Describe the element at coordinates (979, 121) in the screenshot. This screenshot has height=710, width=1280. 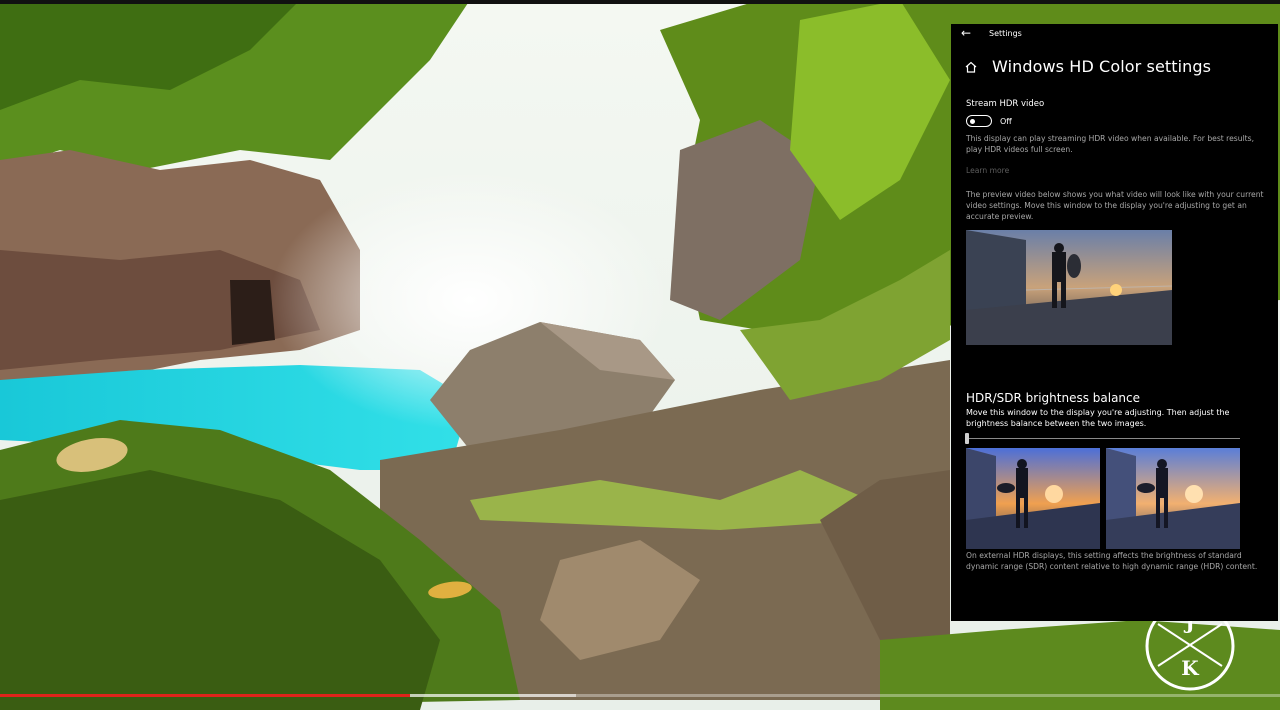
I see `stream-hdr-toggle` at that location.